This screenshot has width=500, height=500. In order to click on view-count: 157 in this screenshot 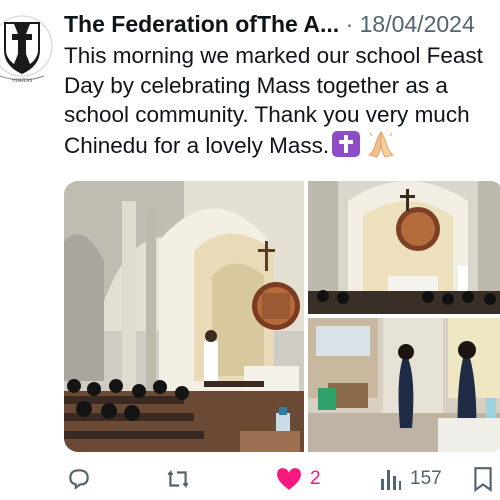, I will do `click(426, 478)`.